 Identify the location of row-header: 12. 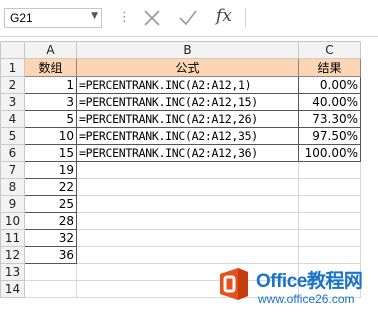
(12, 255).